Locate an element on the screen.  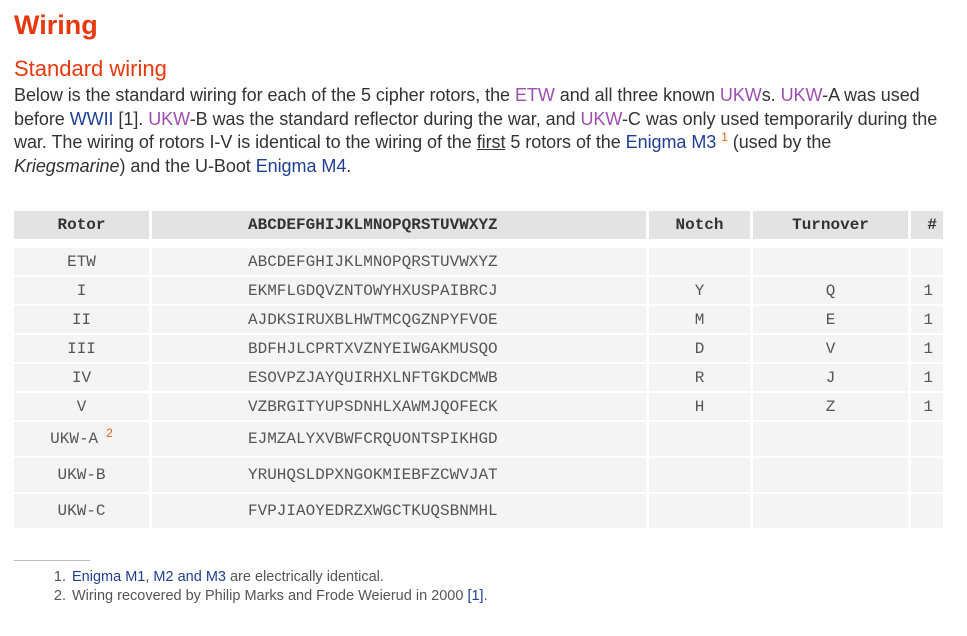
cell-notch: R is located at coordinates (701, 378).